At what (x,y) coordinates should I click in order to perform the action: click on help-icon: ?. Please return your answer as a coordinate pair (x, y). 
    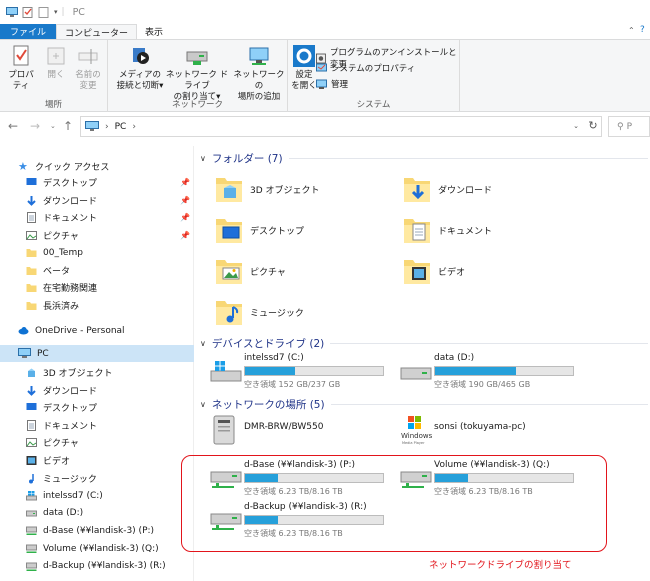
    Looking at the image, I should click on (642, 30).